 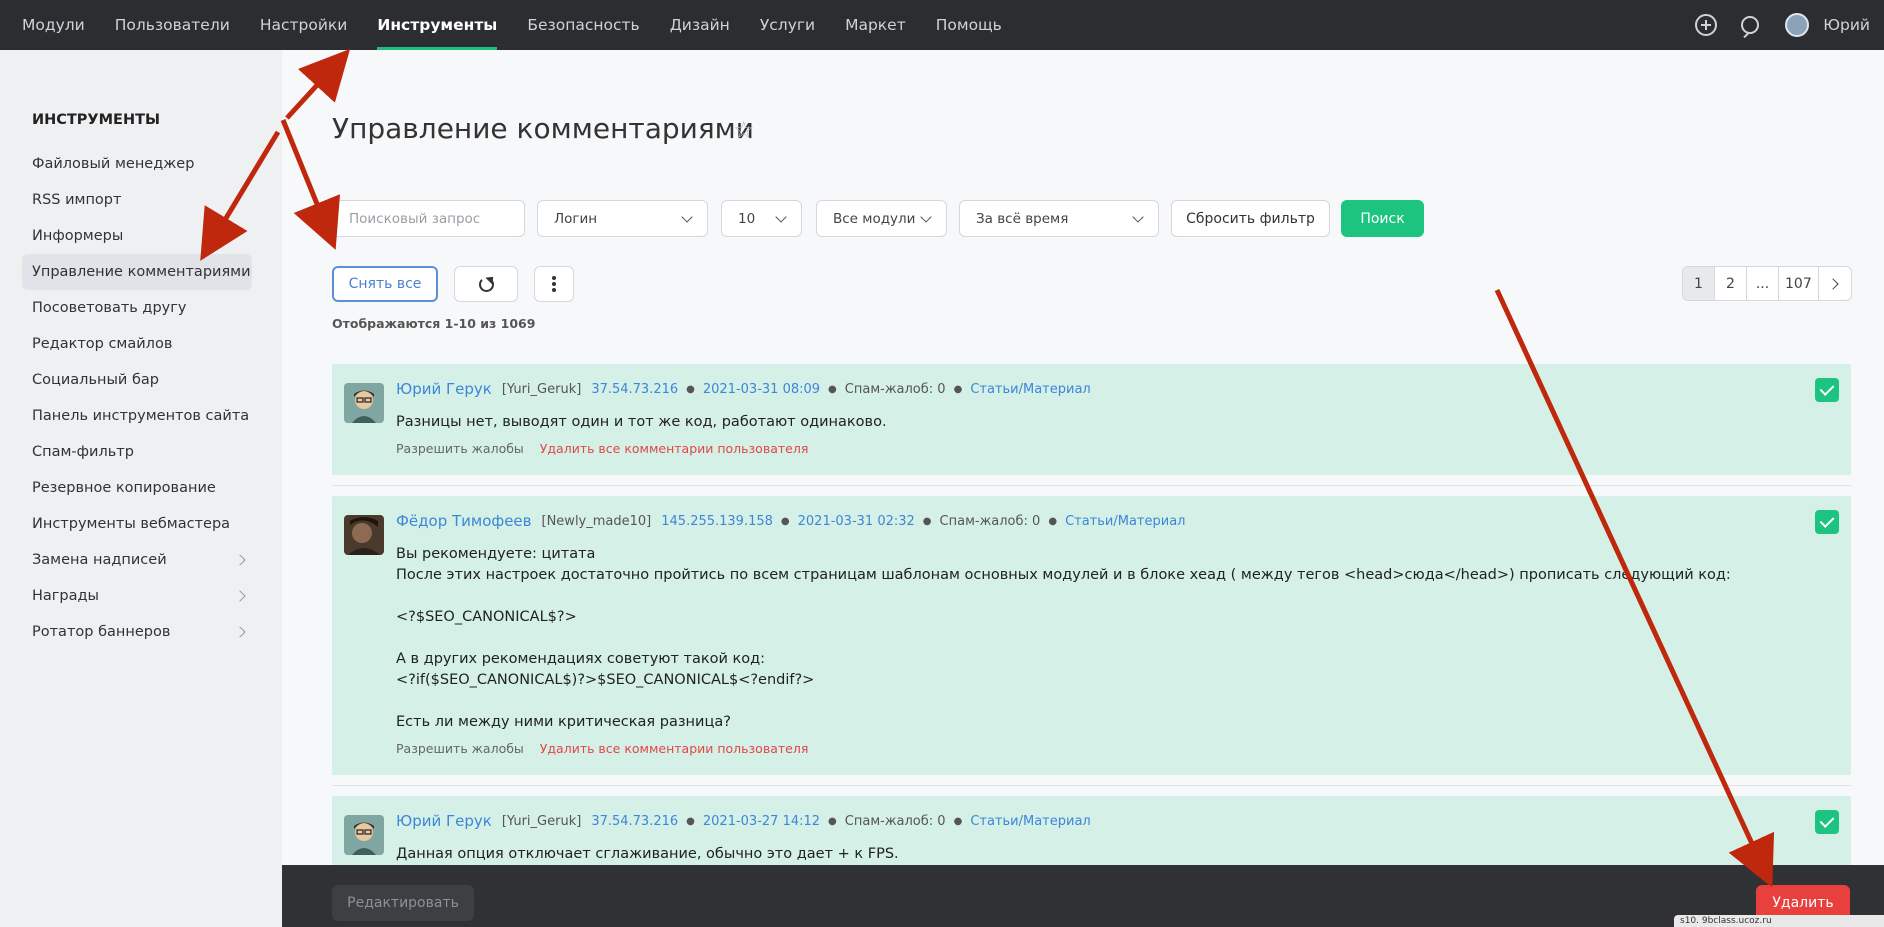 I want to click on sidebar-item-informers: Информеры, so click(x=137, y=236).